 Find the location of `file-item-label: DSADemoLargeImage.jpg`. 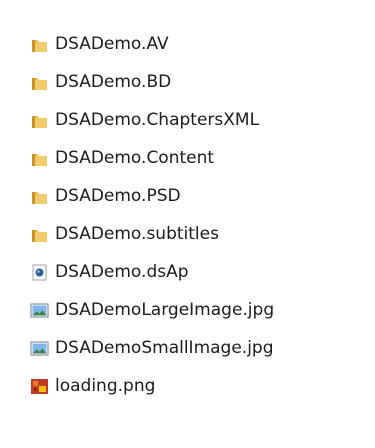

file-item-label: DSADemoLargeImage.jpg is located at coordinates (165, 309).